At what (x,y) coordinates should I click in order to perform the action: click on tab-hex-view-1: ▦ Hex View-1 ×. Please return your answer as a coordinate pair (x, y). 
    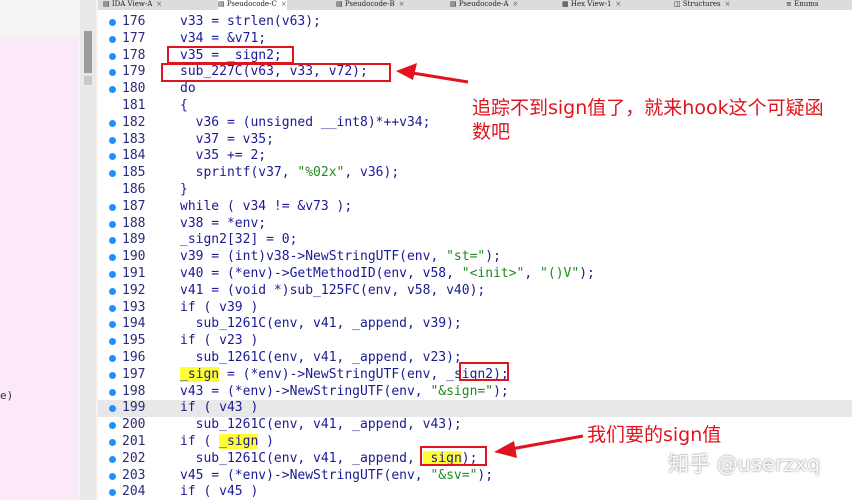
    Looking at the image, I should click on (591, 5).